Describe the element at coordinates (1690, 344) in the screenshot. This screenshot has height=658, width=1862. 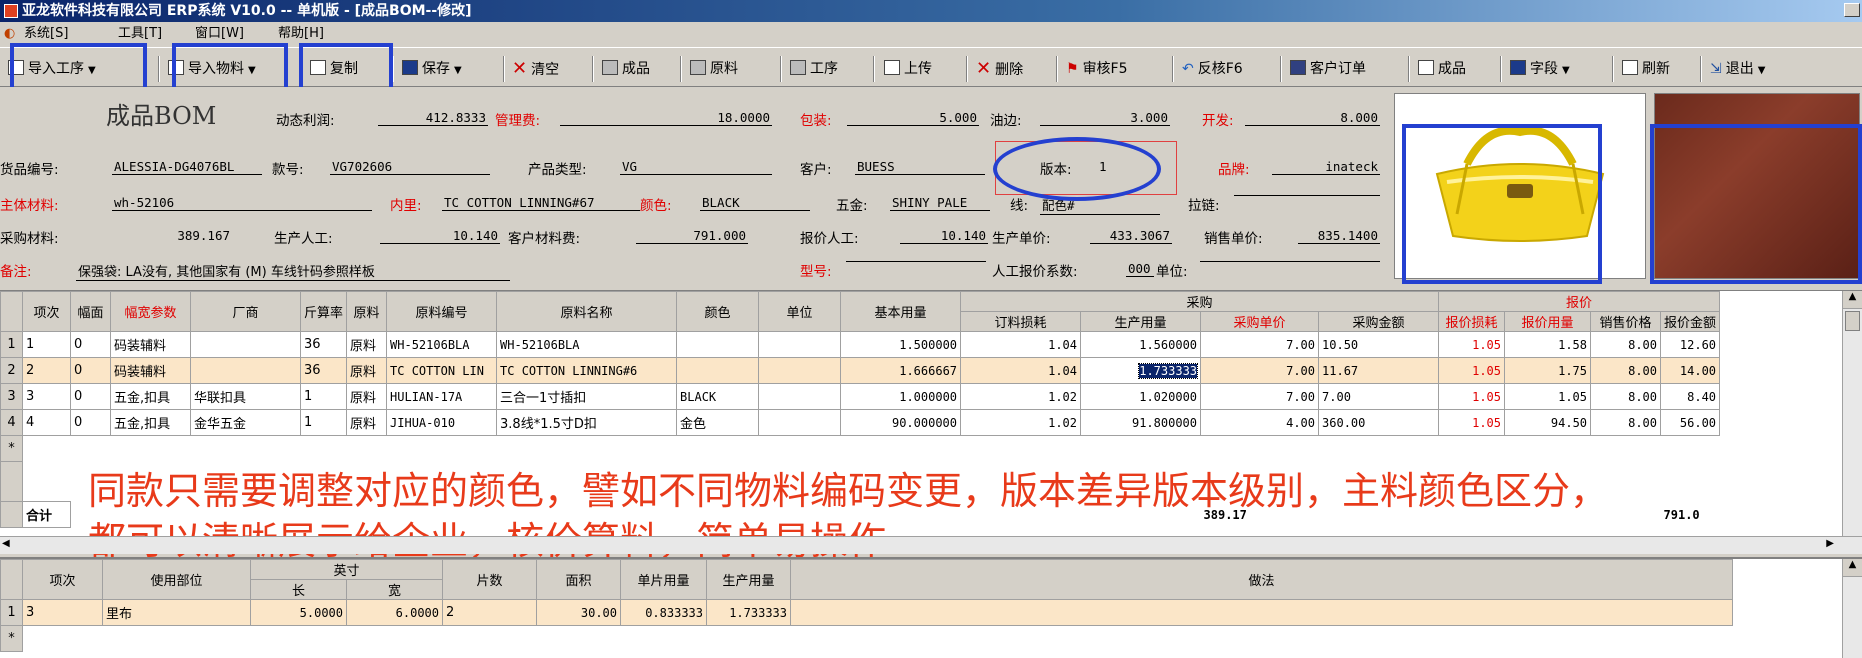
I see `cell: 12.60` at that location.